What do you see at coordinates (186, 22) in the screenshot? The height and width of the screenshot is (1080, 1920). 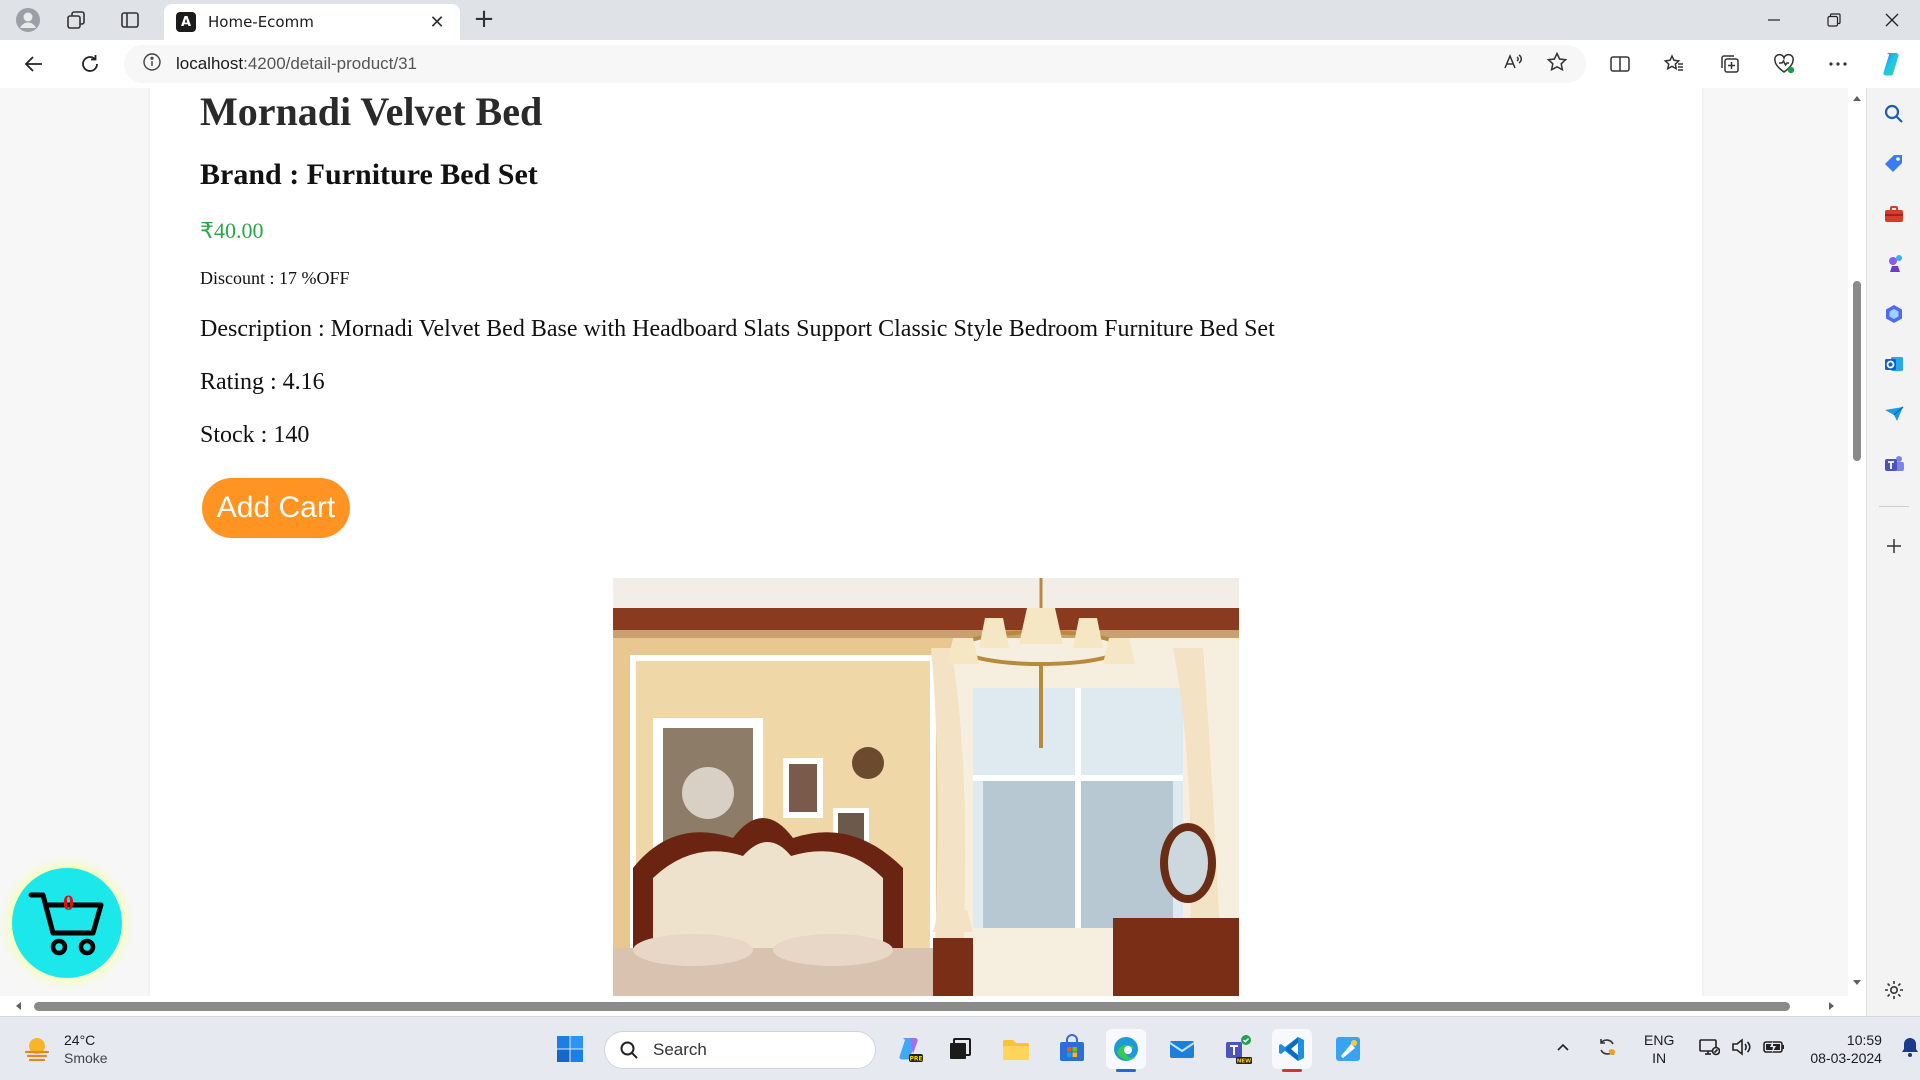 I see `angular-favicon-icon: A` at bounding box center [186, 22].